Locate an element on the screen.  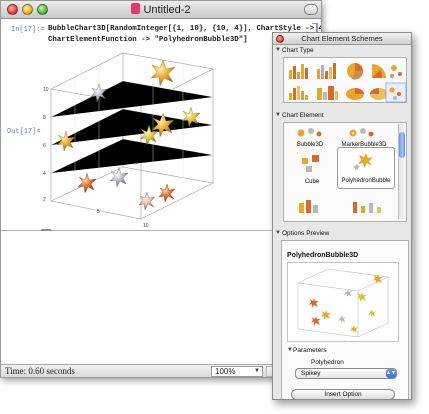
window-title: Untitled-2 is located at coordinates (161, 9).